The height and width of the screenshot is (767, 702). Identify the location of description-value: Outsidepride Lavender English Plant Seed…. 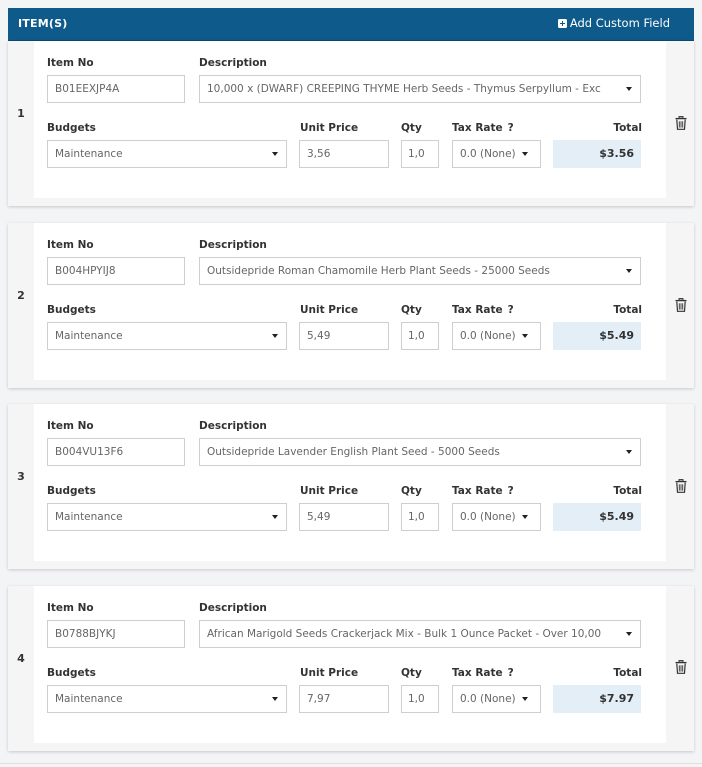
(353, 452).